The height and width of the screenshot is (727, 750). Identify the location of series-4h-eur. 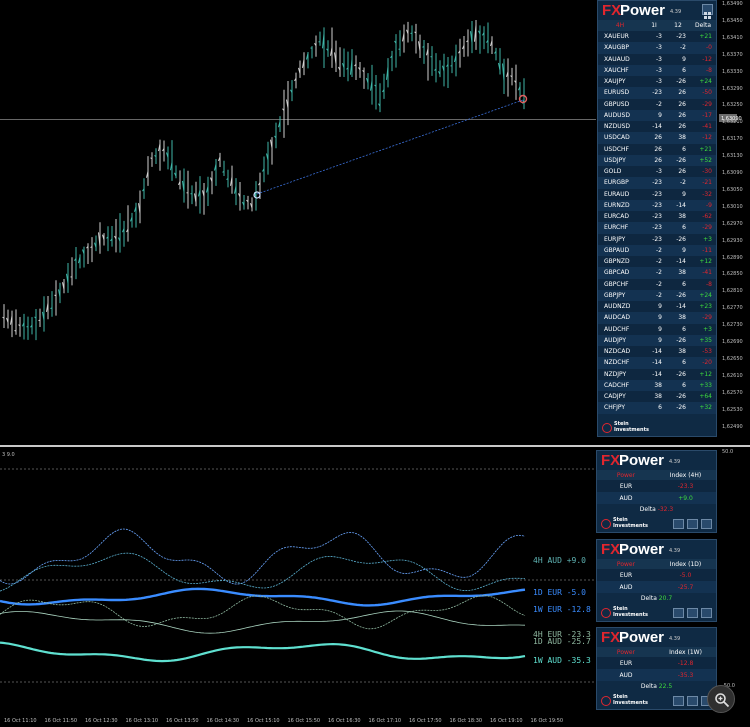
(263, 556).